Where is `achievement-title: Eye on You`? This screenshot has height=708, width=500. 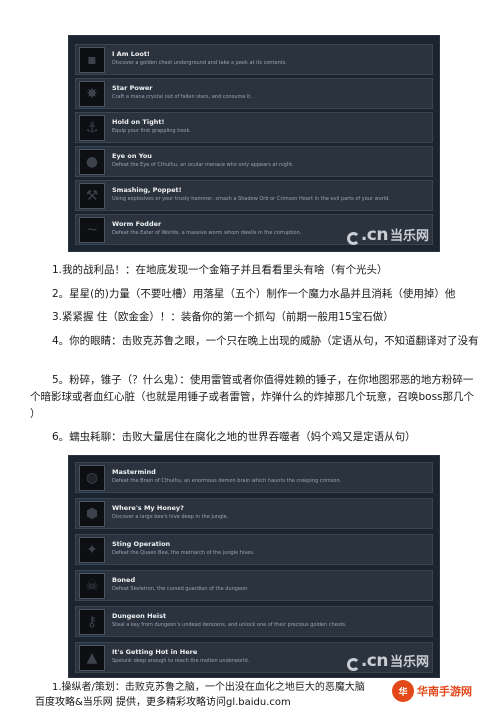
achievement-title: Eye on You is located at coordinates (132, 156).